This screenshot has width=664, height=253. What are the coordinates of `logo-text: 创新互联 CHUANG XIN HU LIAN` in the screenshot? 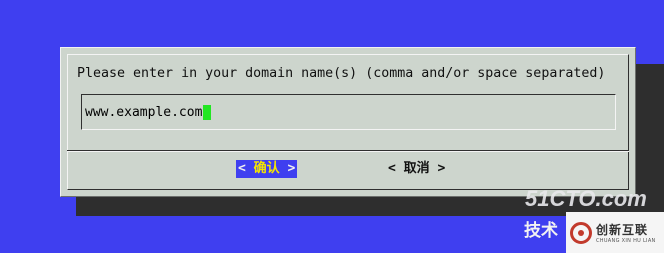 It's located at (626, 232).